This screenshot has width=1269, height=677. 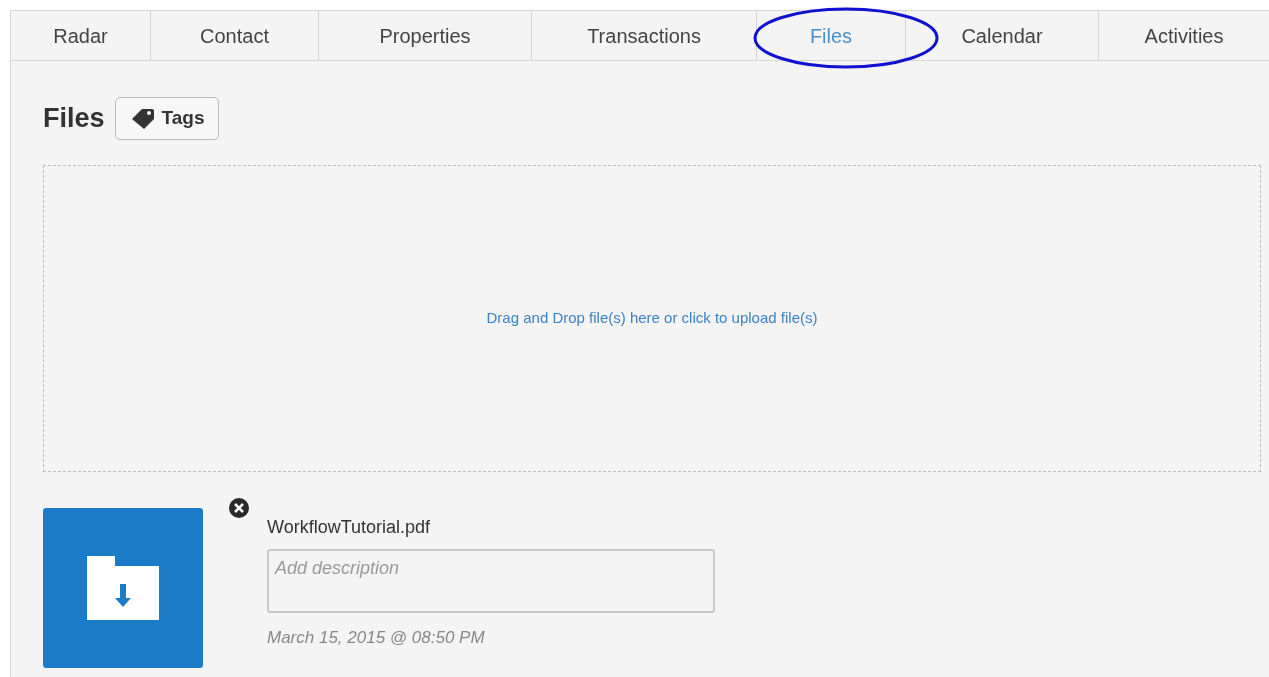 I want to click on tab: Transactions, so click(x=644, y=35).